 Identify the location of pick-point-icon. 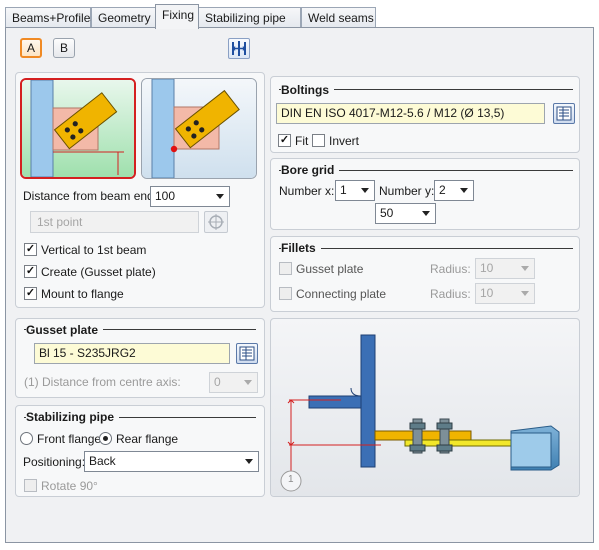
(216, 222).